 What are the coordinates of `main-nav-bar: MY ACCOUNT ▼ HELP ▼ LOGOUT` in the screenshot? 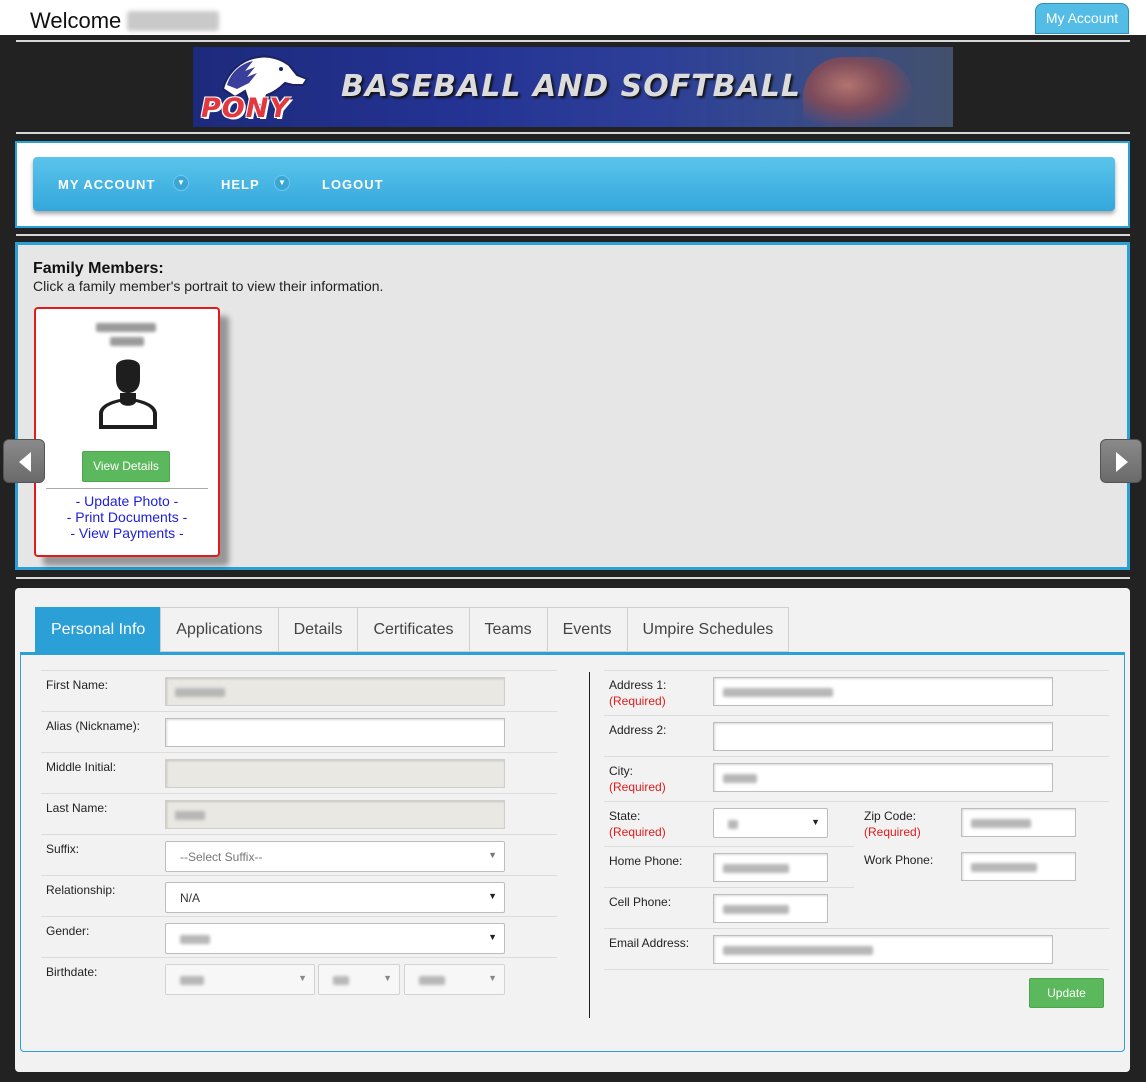 It's located at (574, 184).